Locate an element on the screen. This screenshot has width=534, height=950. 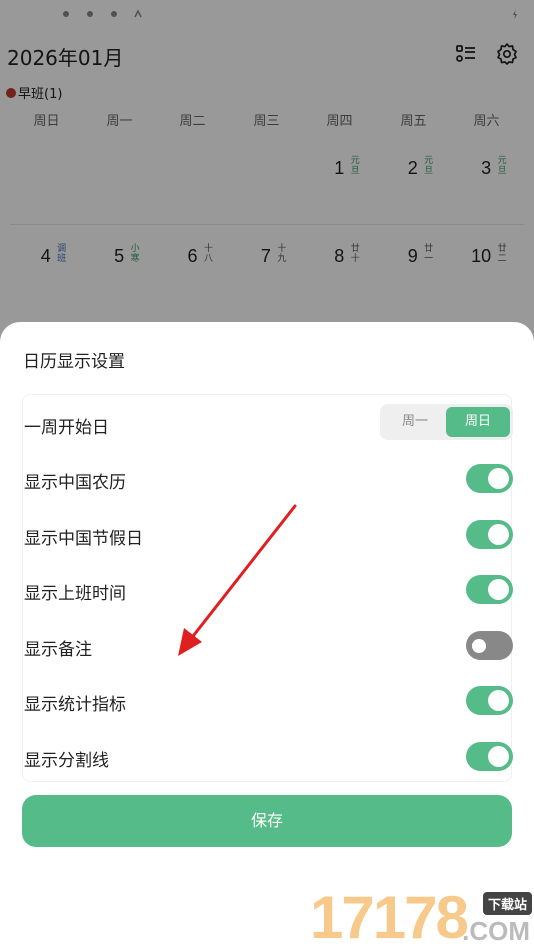
setting-label: 显示分割线 is located at coordinates (66, 761).